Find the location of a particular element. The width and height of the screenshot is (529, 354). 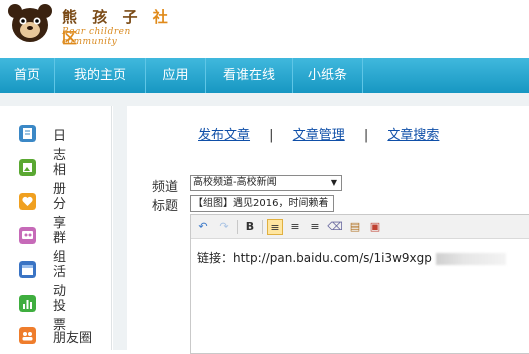

editor-content: 链接：http://pan.baidu.com/s/1i3w9xgp is located at coordinates (351, 257).